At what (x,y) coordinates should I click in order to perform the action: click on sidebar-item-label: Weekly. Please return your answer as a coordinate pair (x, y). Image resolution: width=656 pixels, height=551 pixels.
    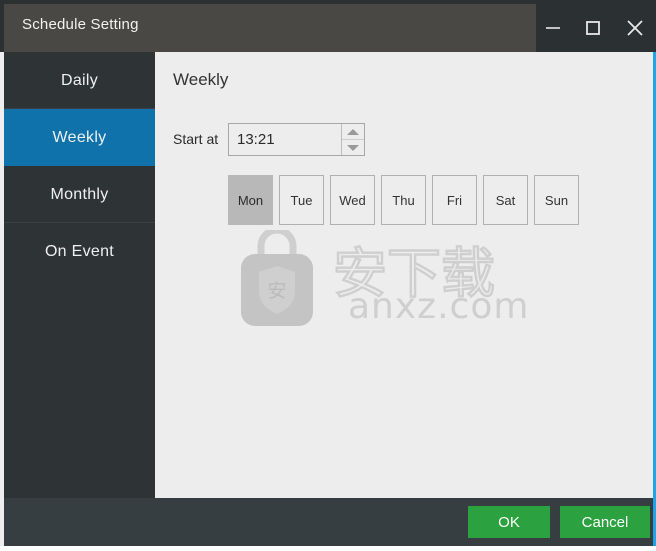
    Looking at the image, I should click on (79, 137).